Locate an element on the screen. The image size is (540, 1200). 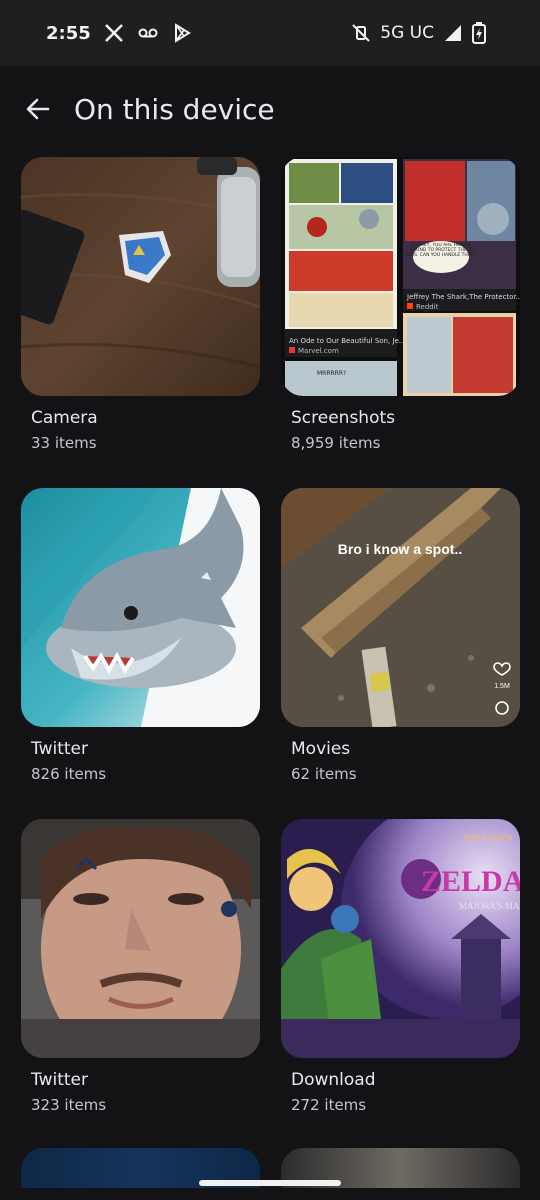
album-count: 33 items is located at coordinates (64, 443).